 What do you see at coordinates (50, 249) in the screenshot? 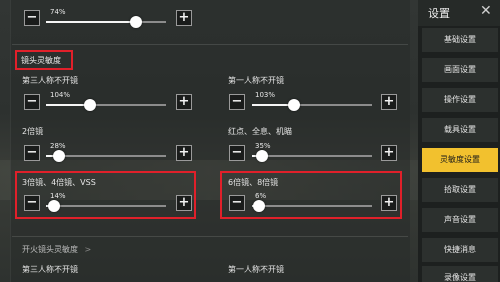
I see `section-title-text: 开火镜头灵敏度` at bounding box center [50, 249].